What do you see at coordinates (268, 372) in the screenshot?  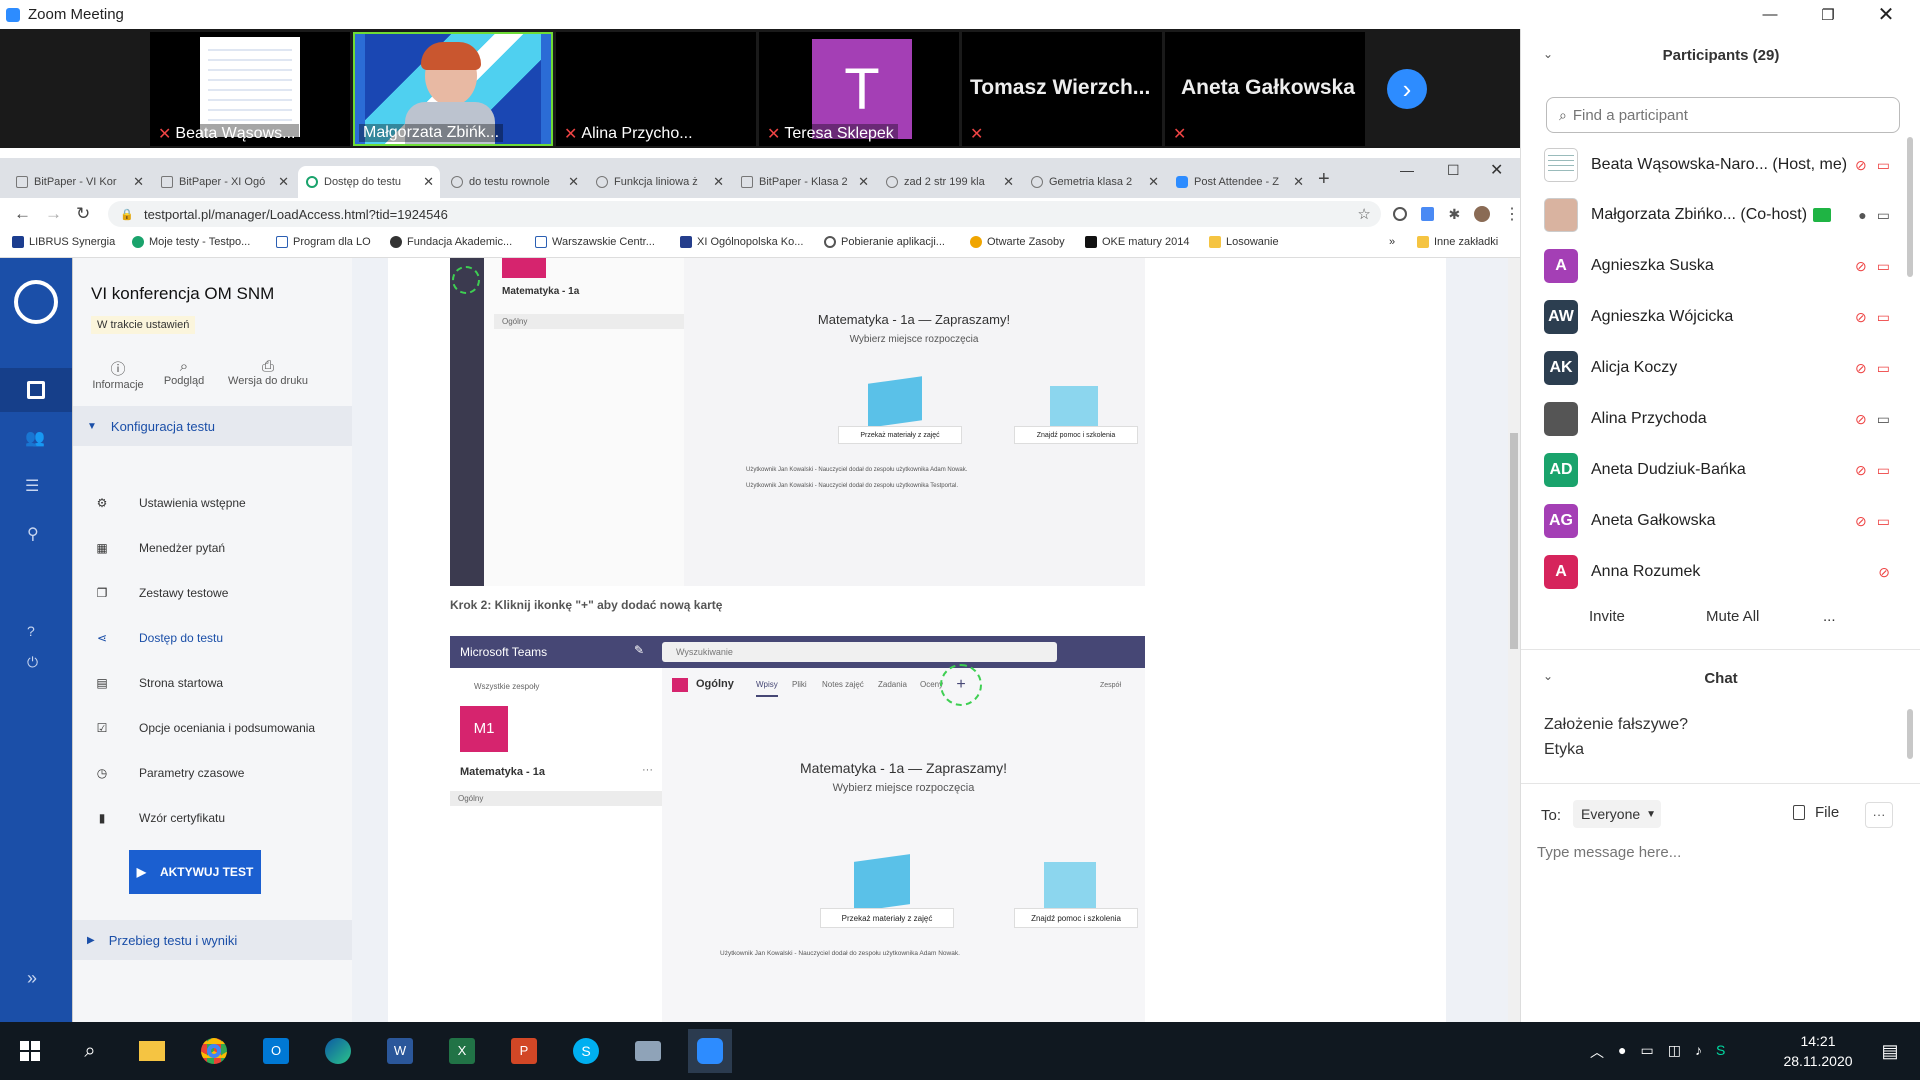 I see `print-tool: ⎙ Wersja do druku` at bounding box center [268, 372].